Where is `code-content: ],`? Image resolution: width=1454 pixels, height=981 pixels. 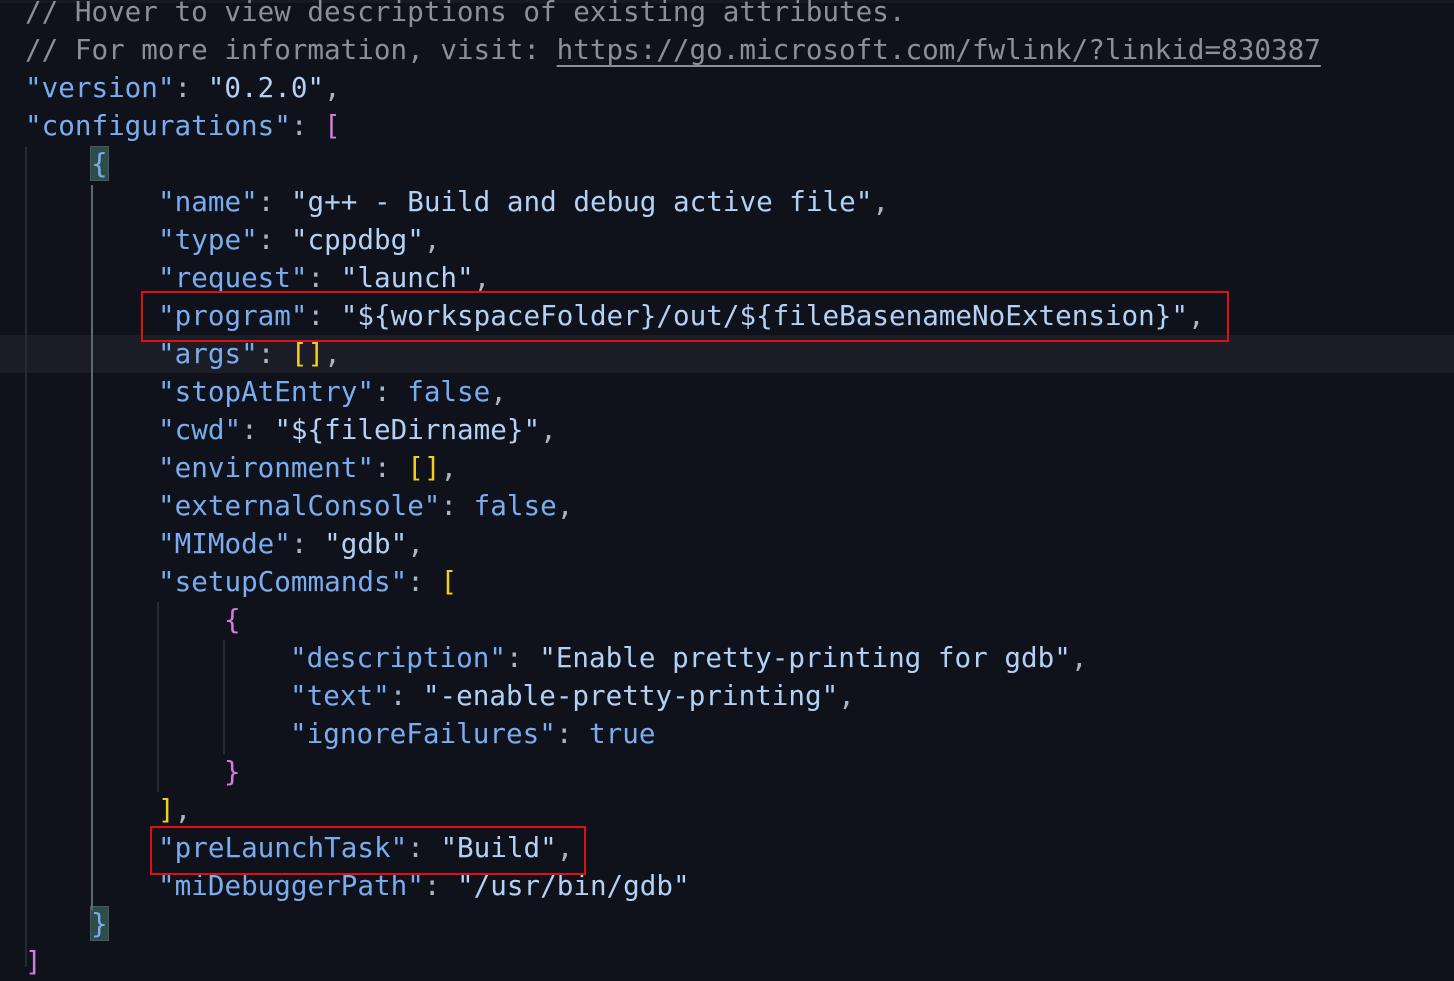 code-content: ], is located at coordinates (174, 810).